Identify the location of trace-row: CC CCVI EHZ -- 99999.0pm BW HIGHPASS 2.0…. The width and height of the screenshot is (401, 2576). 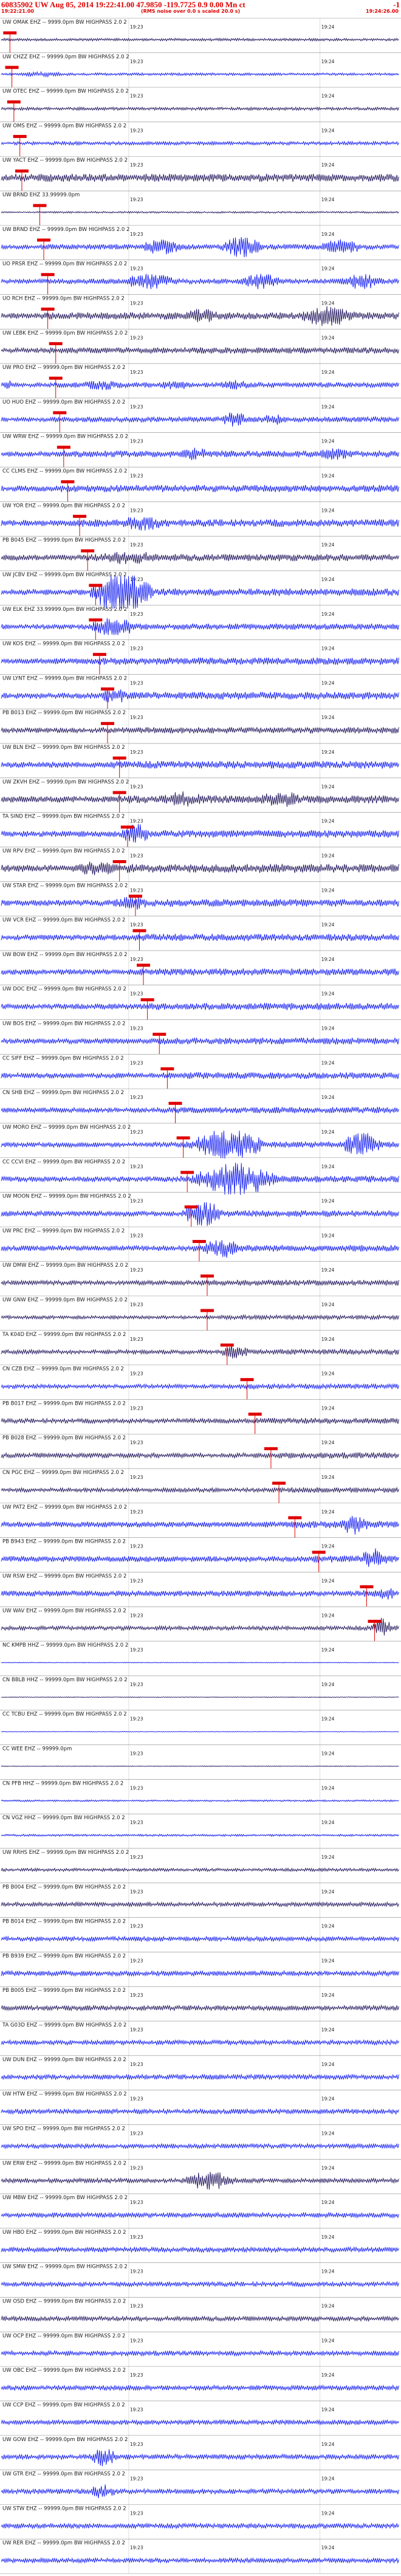
(200, 1176).